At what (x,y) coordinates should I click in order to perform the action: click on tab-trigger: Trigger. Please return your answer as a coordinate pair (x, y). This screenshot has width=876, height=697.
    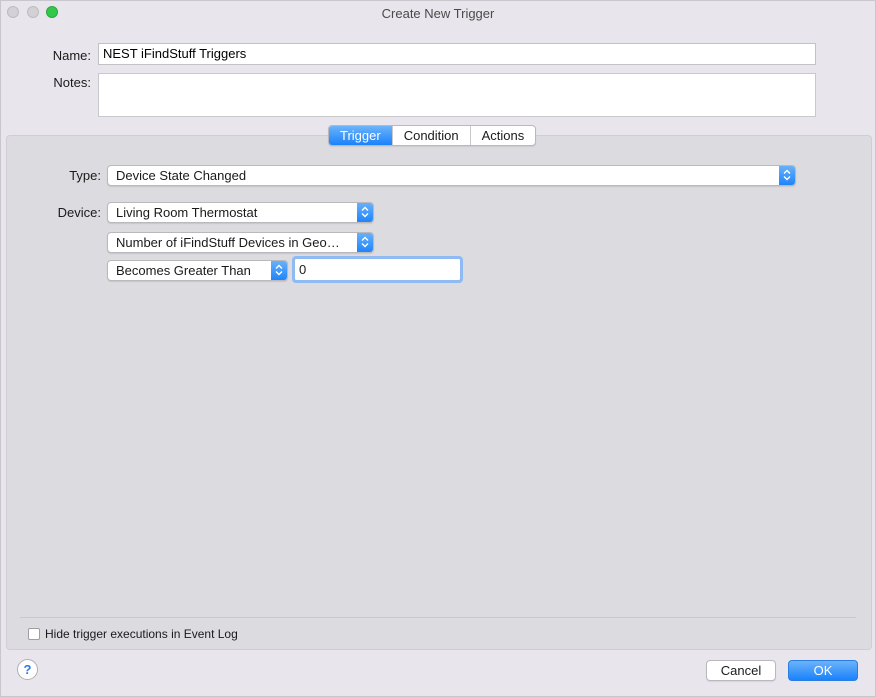
    Looking at the image, I should click on (360, 135).